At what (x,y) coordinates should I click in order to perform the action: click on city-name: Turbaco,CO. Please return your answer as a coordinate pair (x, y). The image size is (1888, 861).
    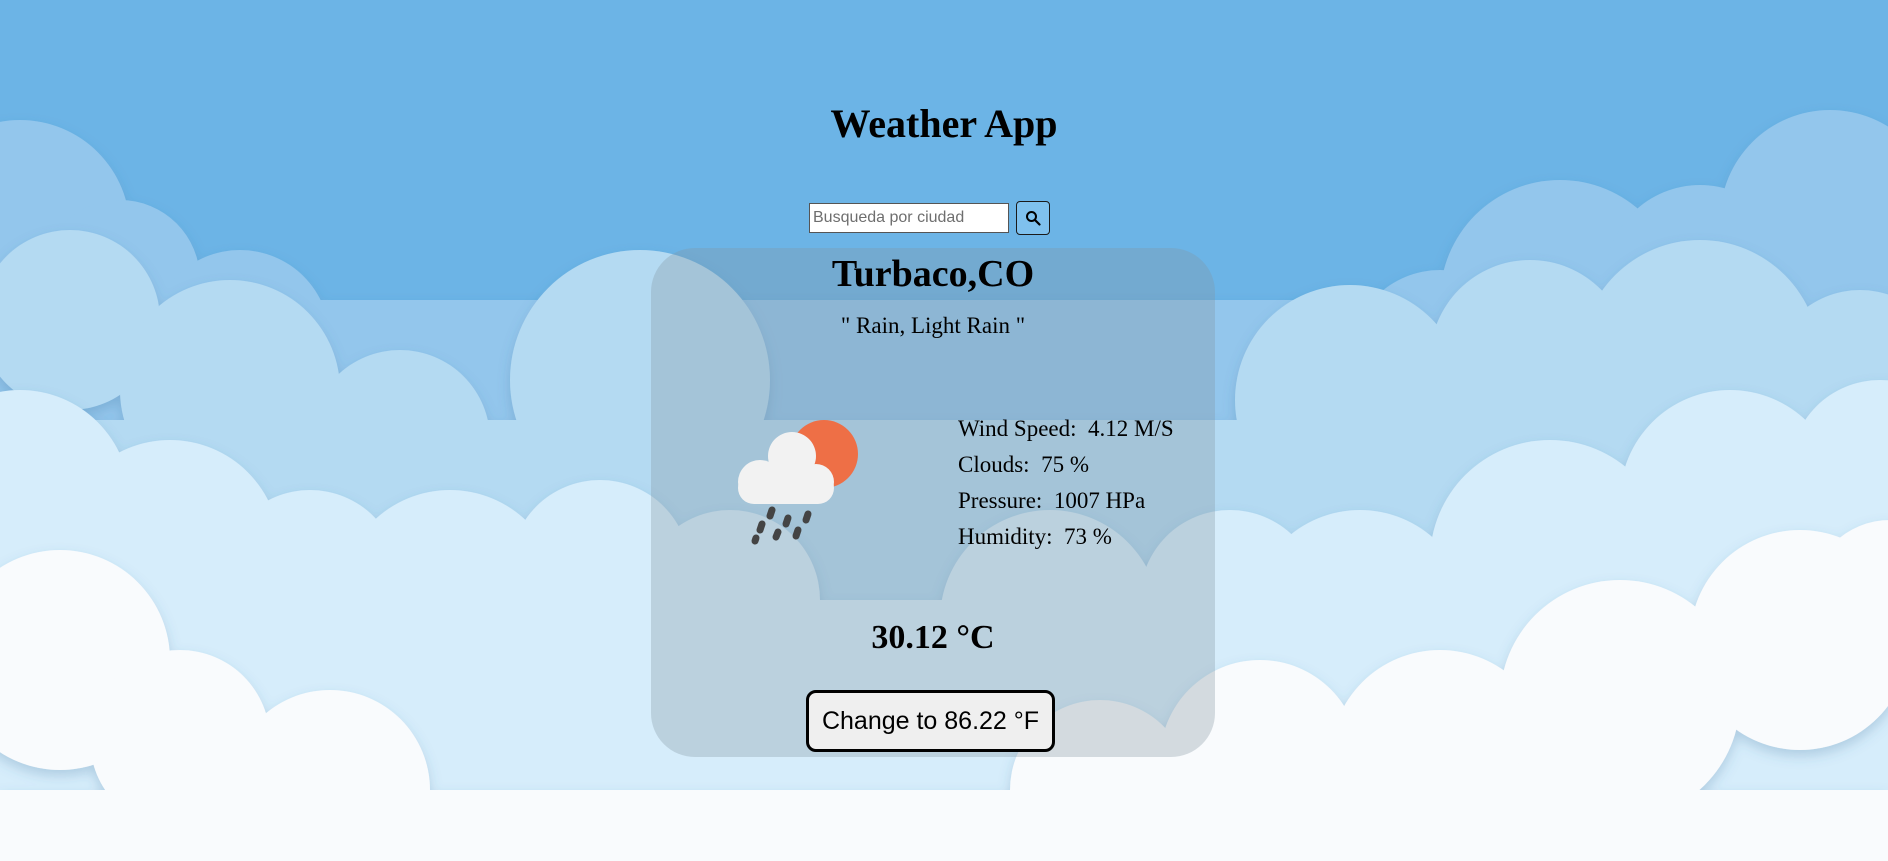
    Looking at the image, I should click on (933, 274).